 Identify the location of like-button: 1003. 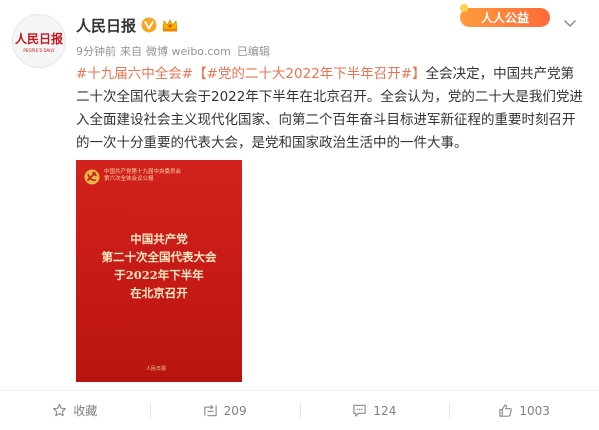
(524, 410).